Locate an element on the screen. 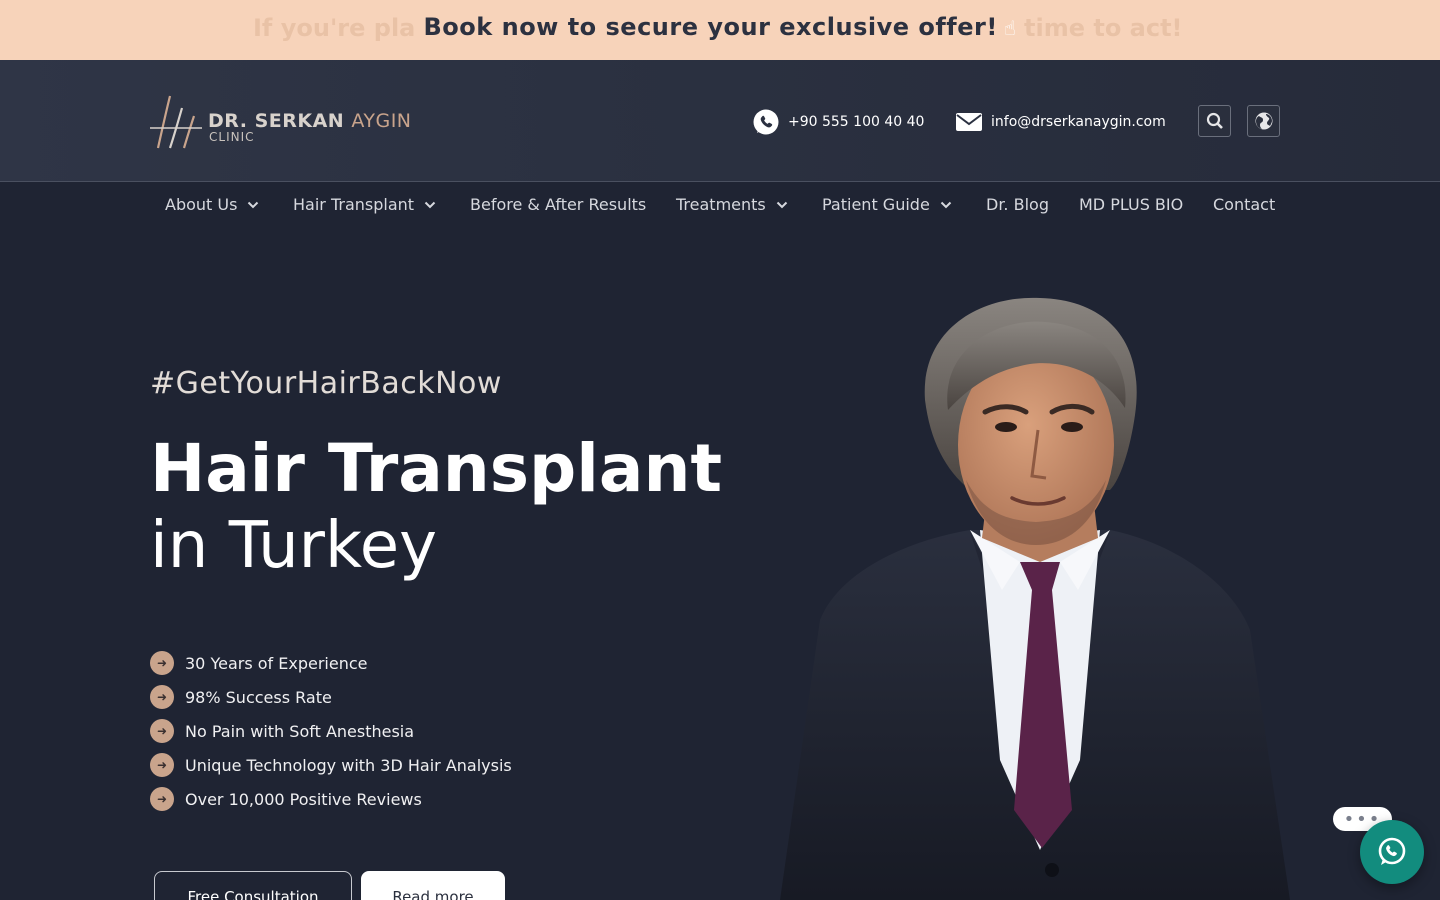 The image size is (1440, 900). nav-label: MD PLUS BIO is located at coordinates (1131, 204).